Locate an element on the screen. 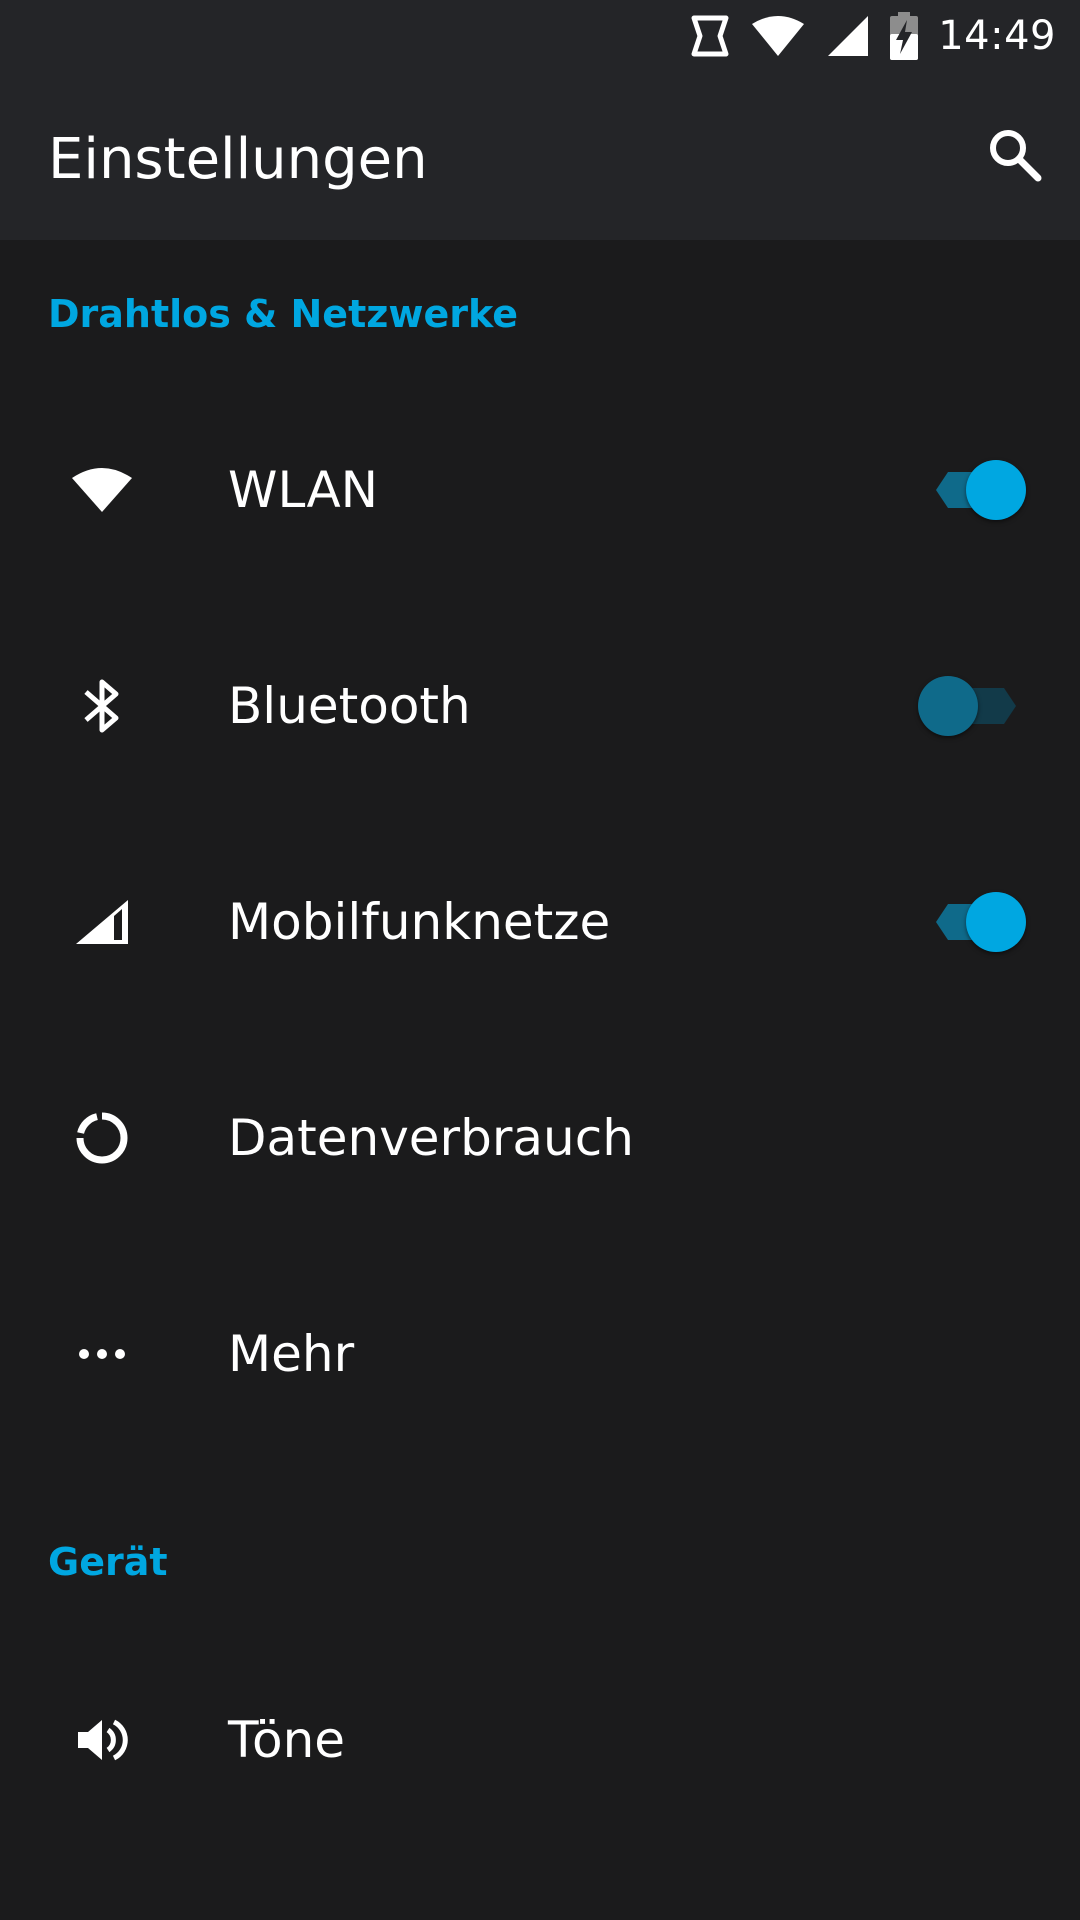  battery-charging-icon is located at coordinates (904, 36).